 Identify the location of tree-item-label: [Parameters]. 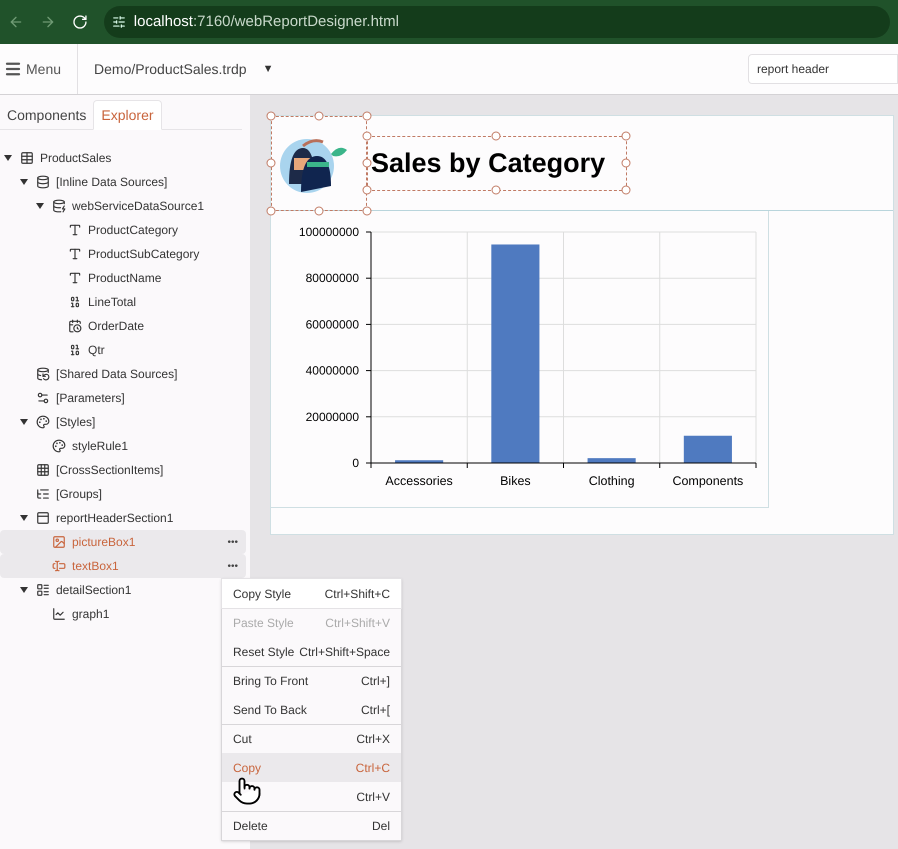
(90, 398).